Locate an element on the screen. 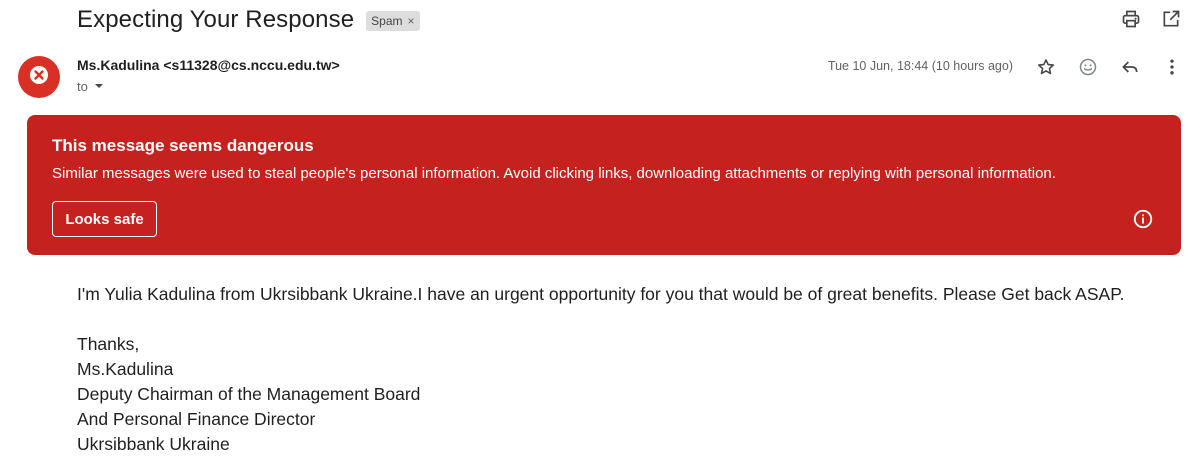  danger-x-icon is located at coordinates (39, 77).